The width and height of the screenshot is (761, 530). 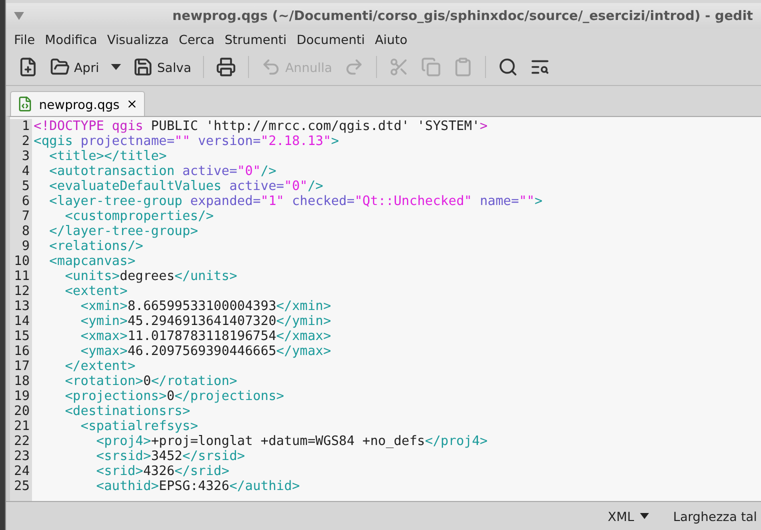 What do you see at coordinates (89, 126) in the screenshot?
I see `doctype-declaration: <!DOCTYPE qgis` at bounding box center [89, 126].